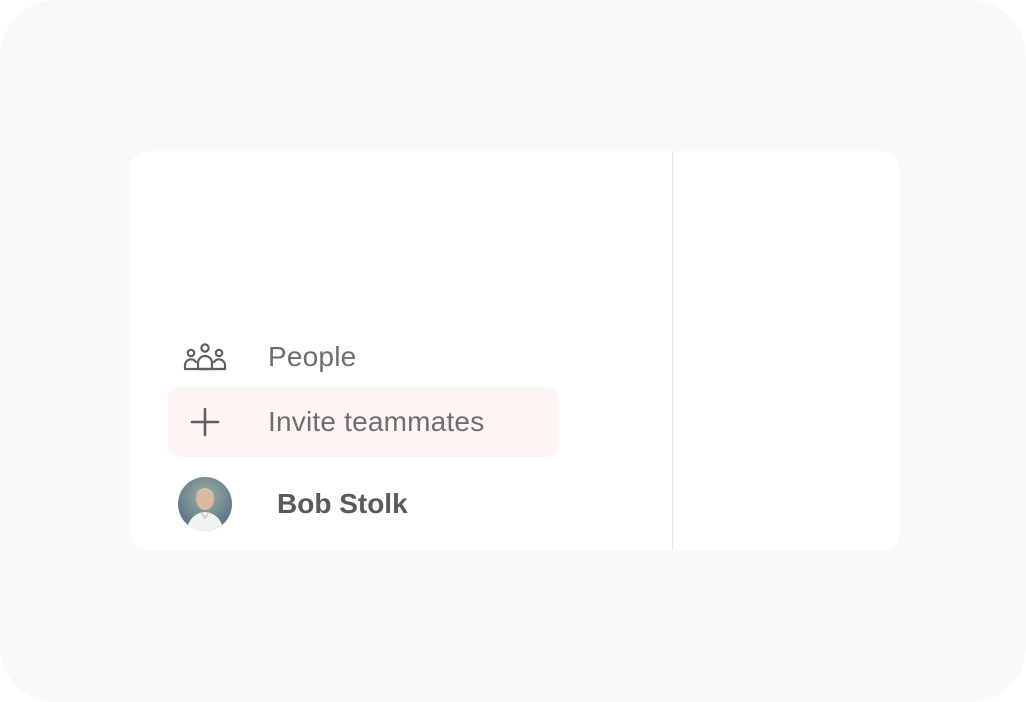  Describe the element at coordinates (205, 504) in the screenshot. I see `avatar` at that location.